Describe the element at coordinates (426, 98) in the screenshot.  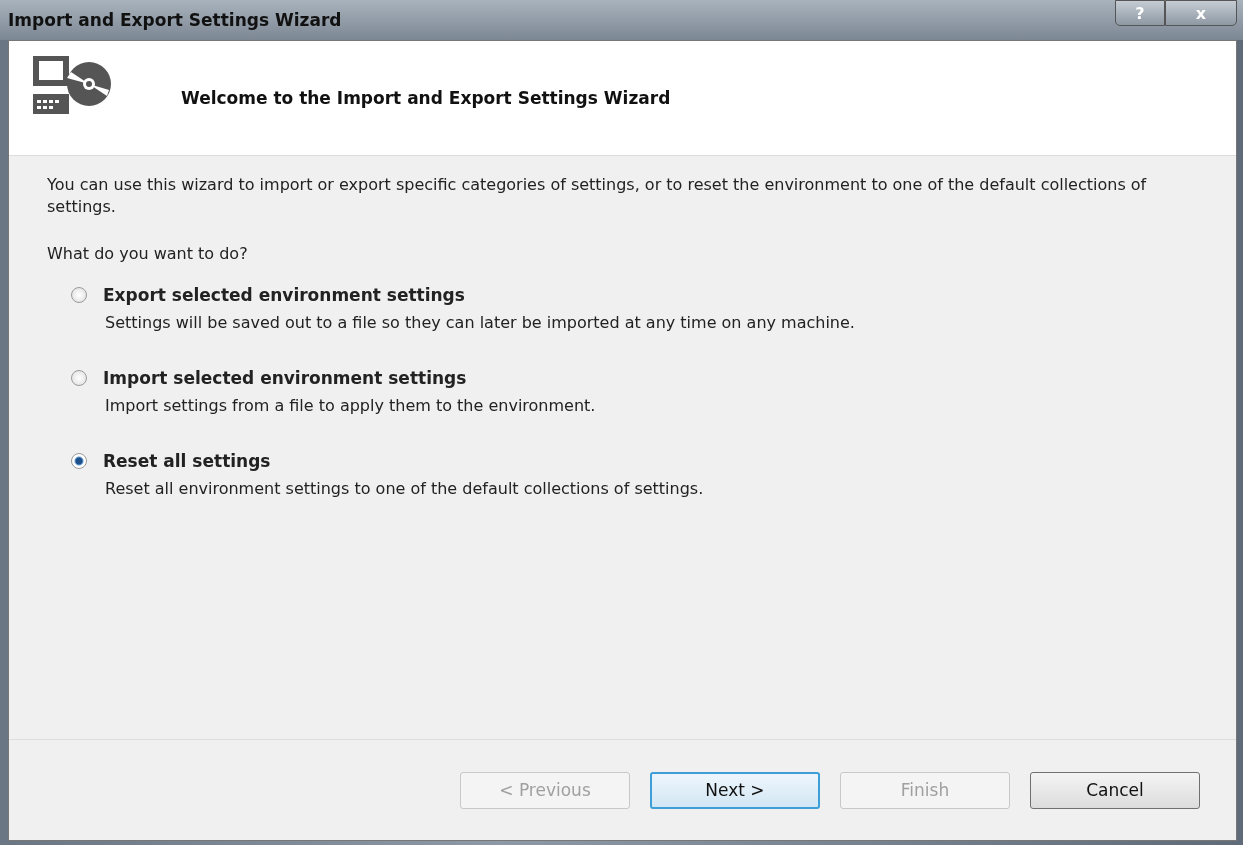
I see `wizard-heading: Welcome to the Import and Export Settings Wizard` at that location.